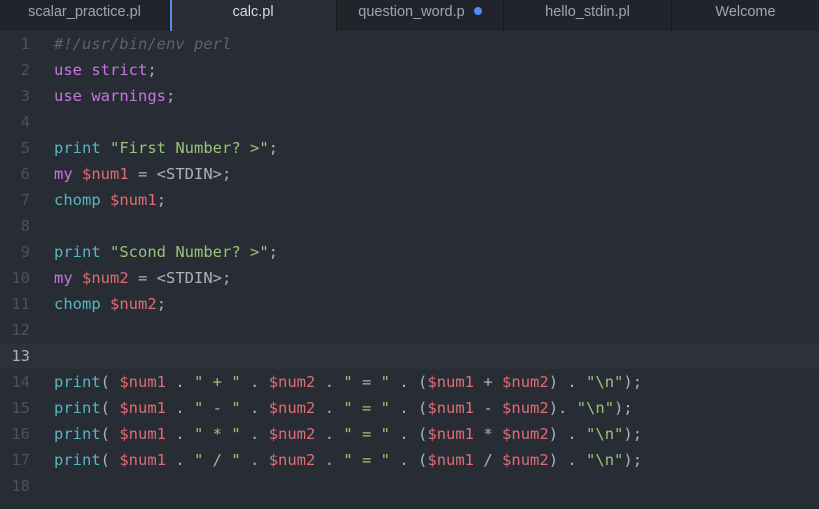 The width and height of the screenshot is (819, 509). What do you see at coordinates (25, 226) in the screenshot?
I see `line-number: 8` at bounding box center [25, 226].